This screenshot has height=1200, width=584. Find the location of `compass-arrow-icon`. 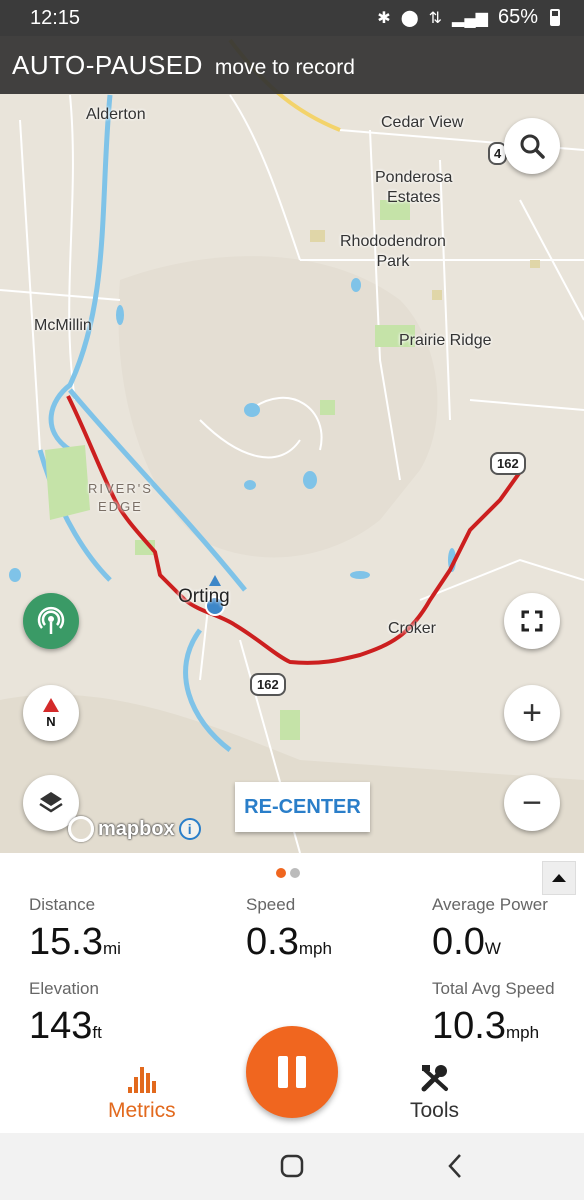

compass-arrow-icon is located at coordinates (51, 704).